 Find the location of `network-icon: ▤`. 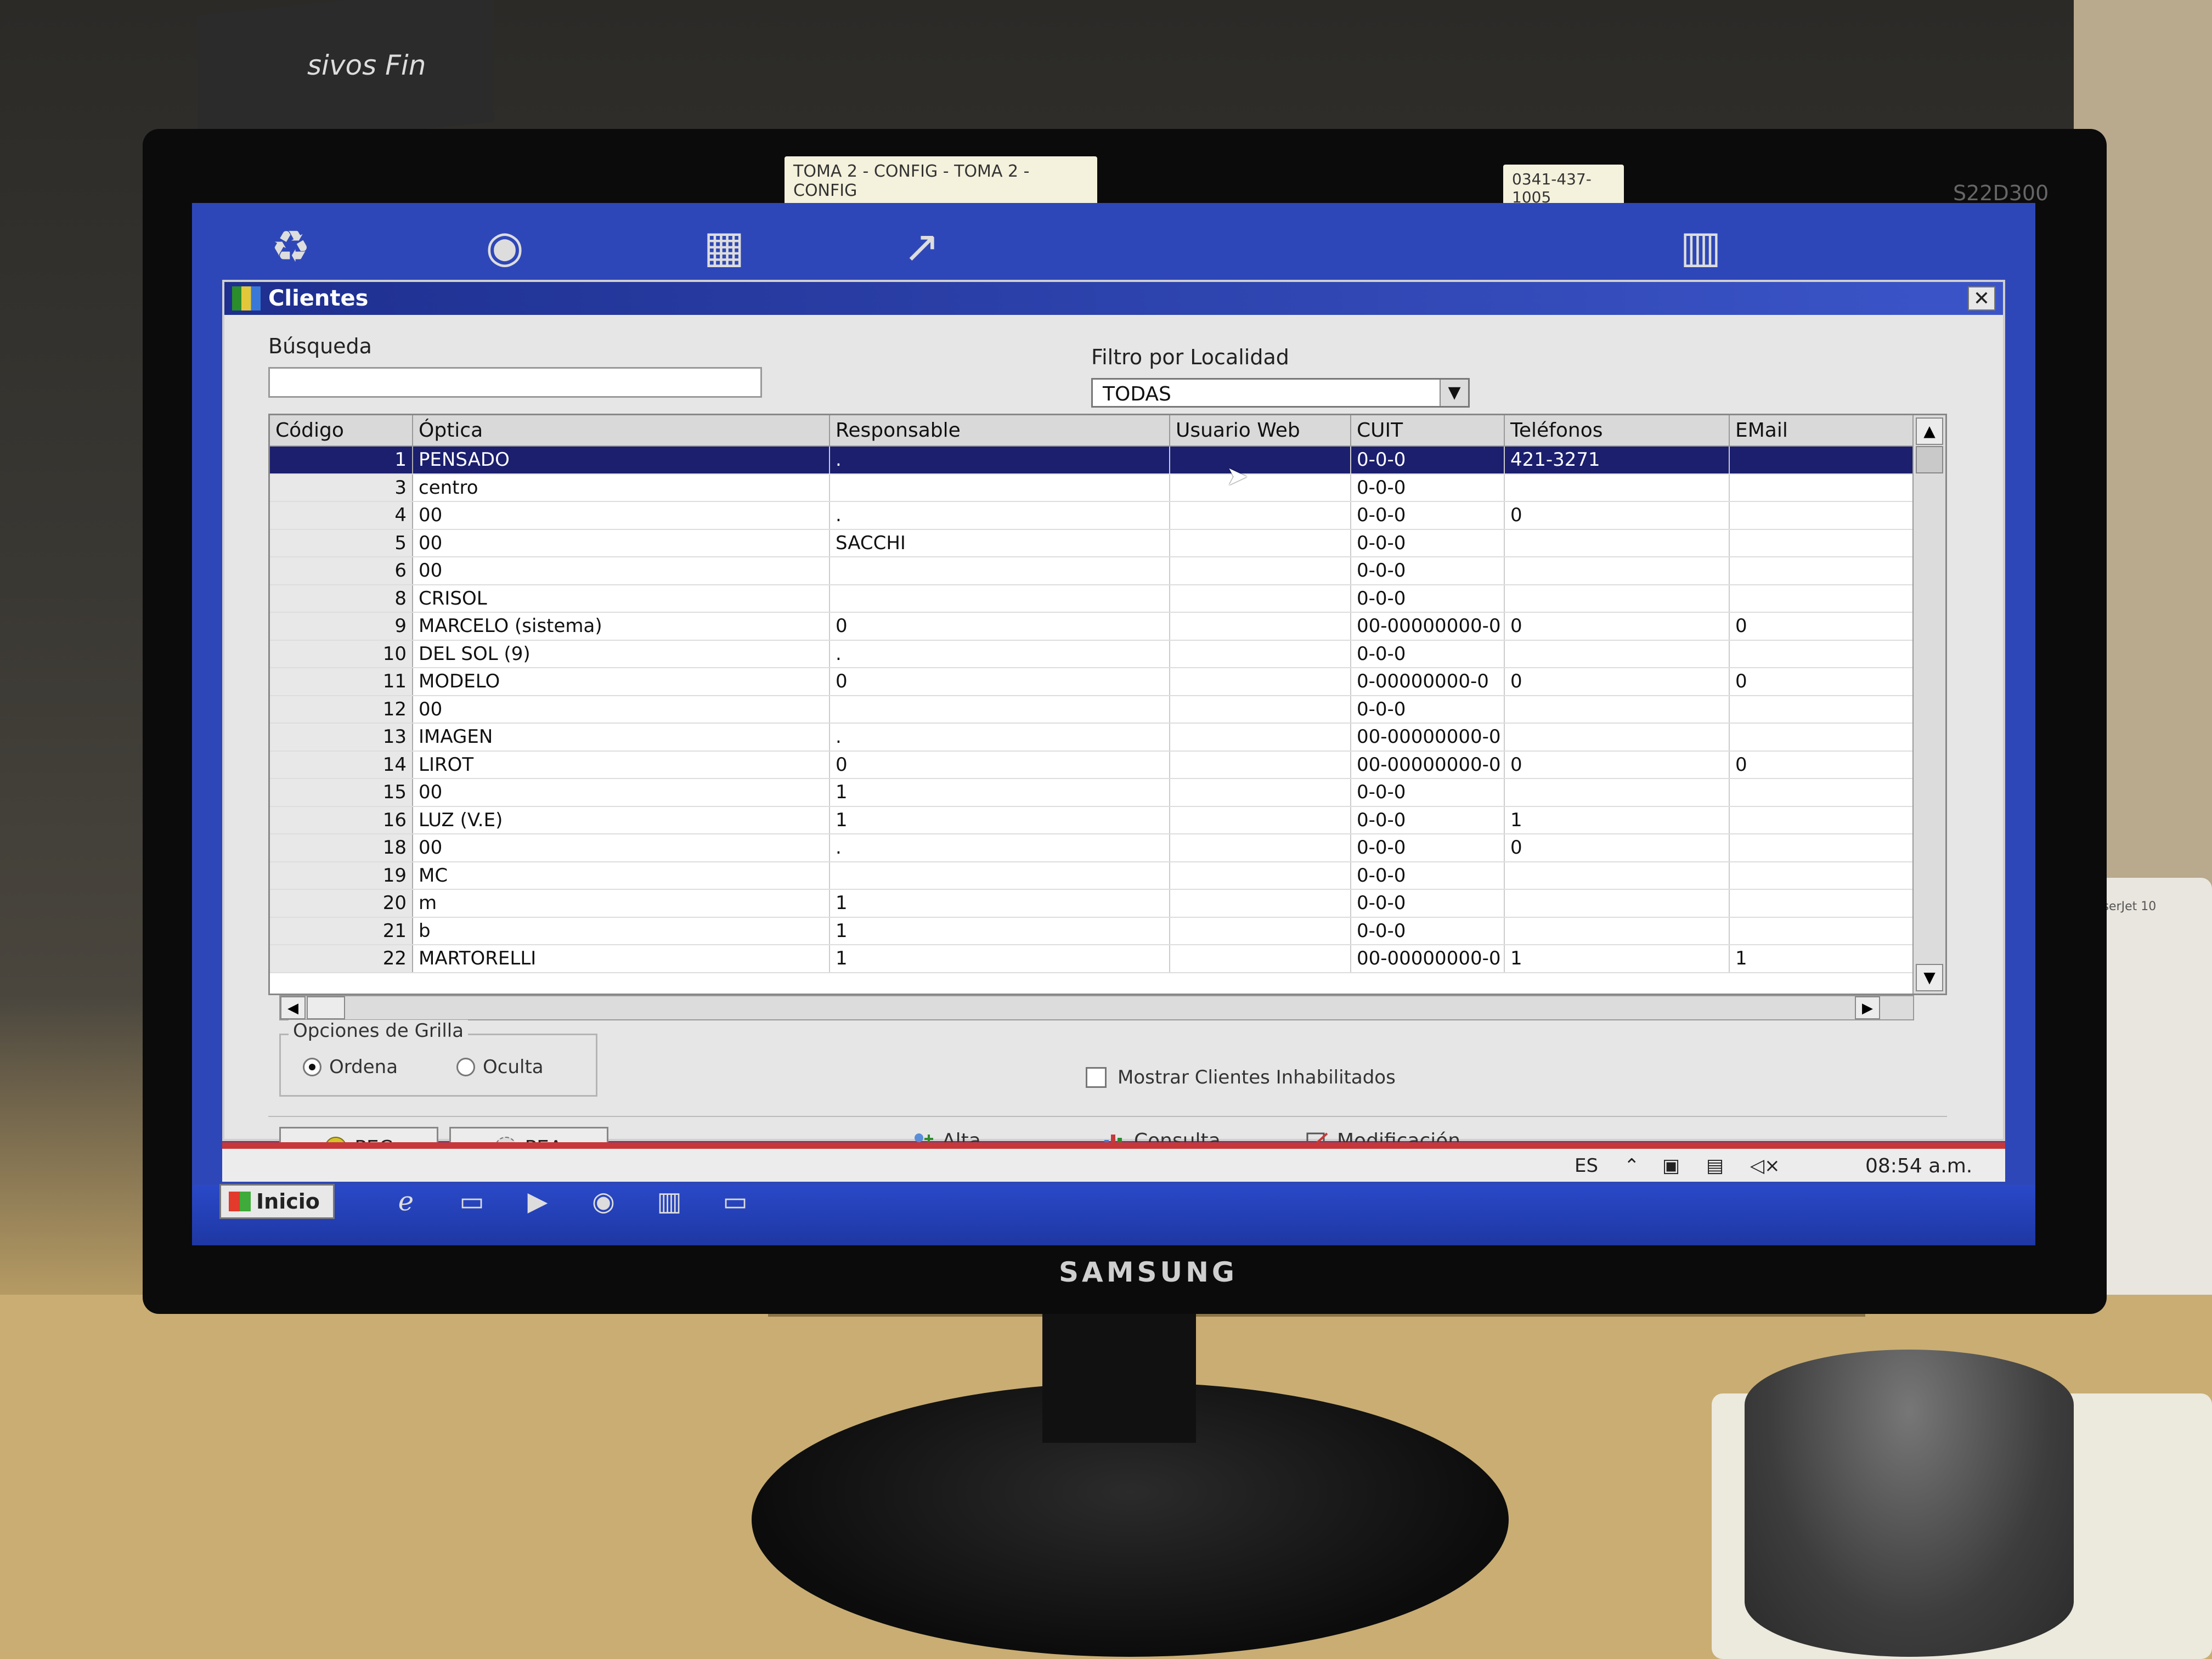

network-icon: ▤ is located at coordinates (1715, 1166).